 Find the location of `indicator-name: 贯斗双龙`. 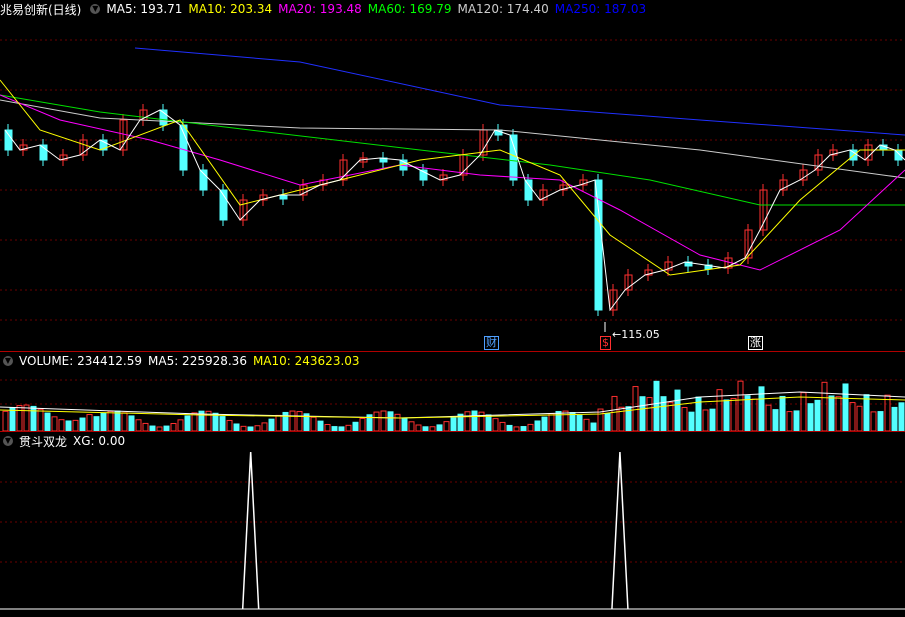

indicator-name: 贯斗双龙 is located at coordinates (43, 441).